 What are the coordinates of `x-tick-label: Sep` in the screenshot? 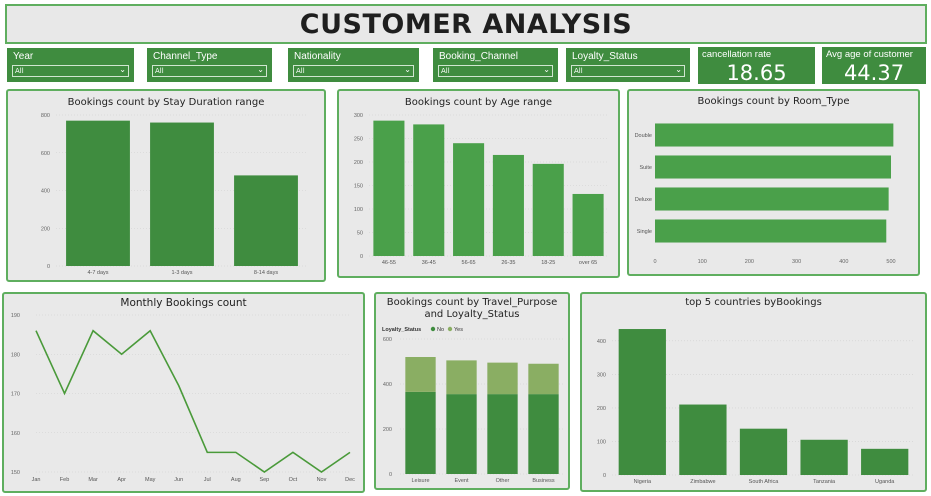 It's located at (264, 480).